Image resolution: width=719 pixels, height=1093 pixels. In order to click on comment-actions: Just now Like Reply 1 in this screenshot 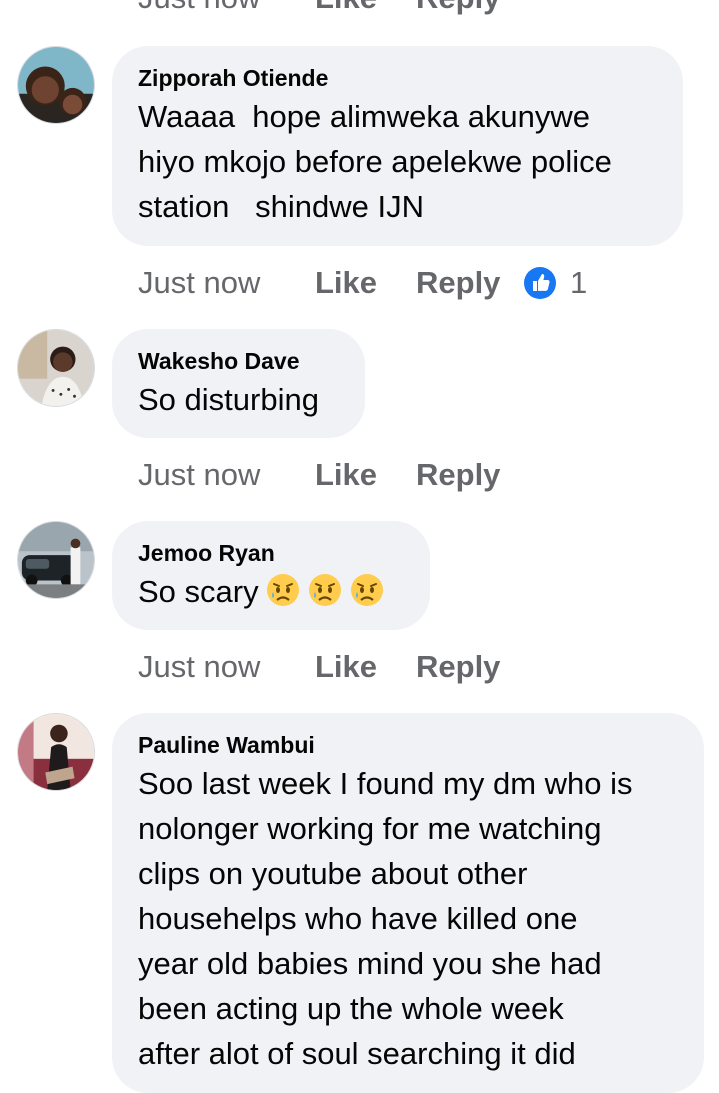, I will do `click(368, 283)`.